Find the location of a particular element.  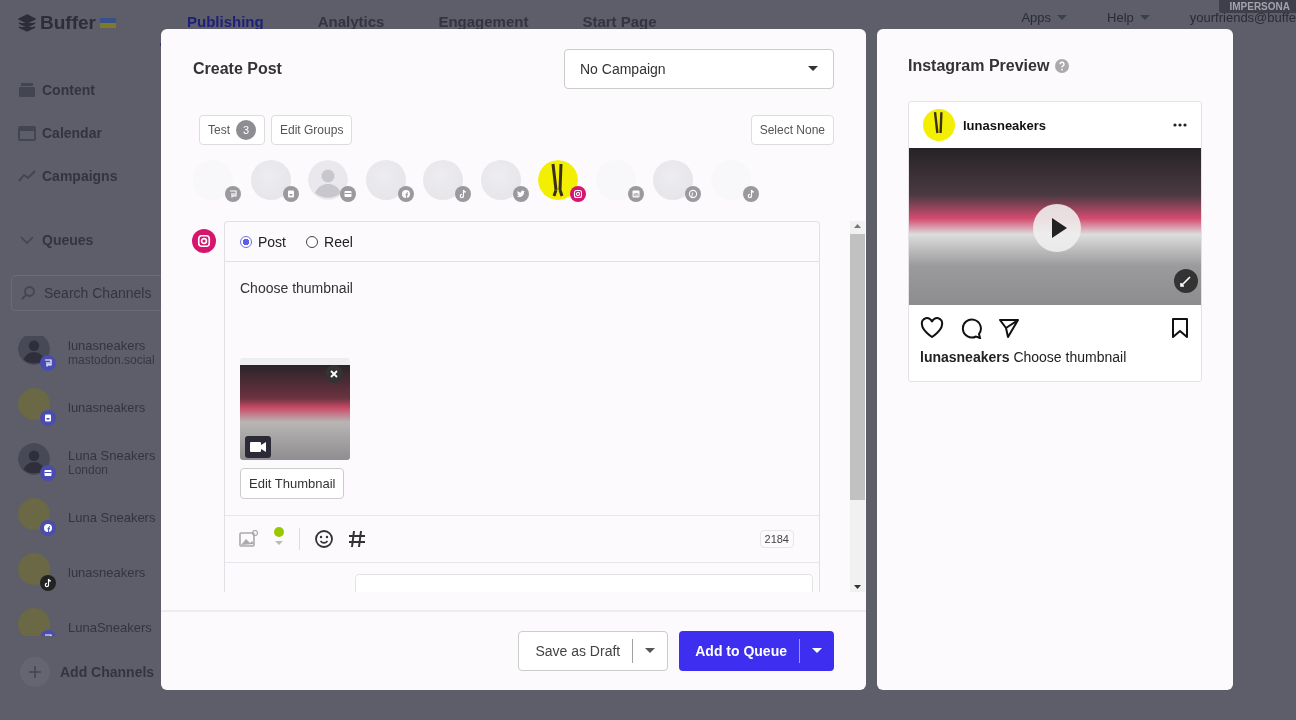

close-icon is located at coordinates (334, 374).